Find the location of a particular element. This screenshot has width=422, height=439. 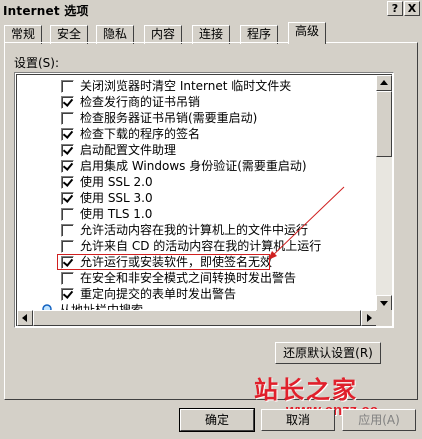

scroll-up-button is located at coordinates (384, 83).